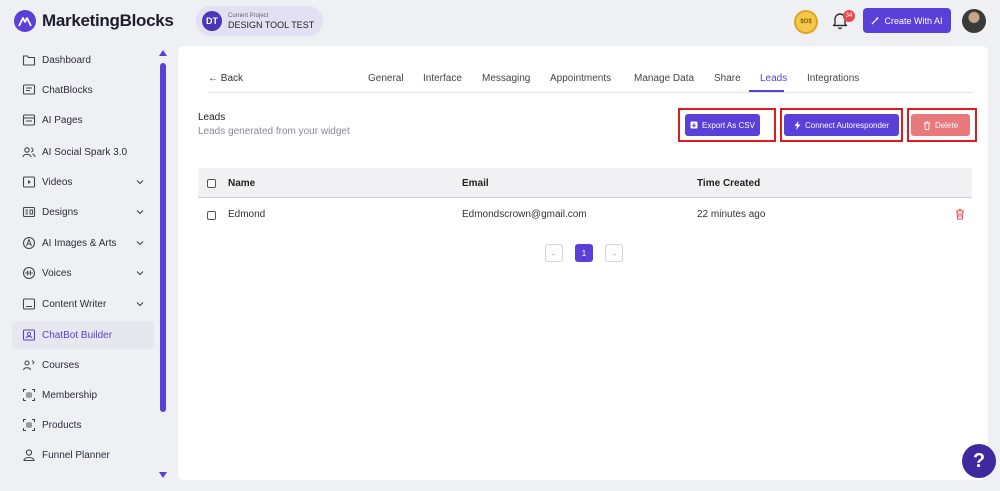 This screenshot has width=1000, height=491. What do you see at coordinates (76, 455) in the screenshot?
I see `sidebar-item-label: Funnel Planner` at bounding box center [76, 455].